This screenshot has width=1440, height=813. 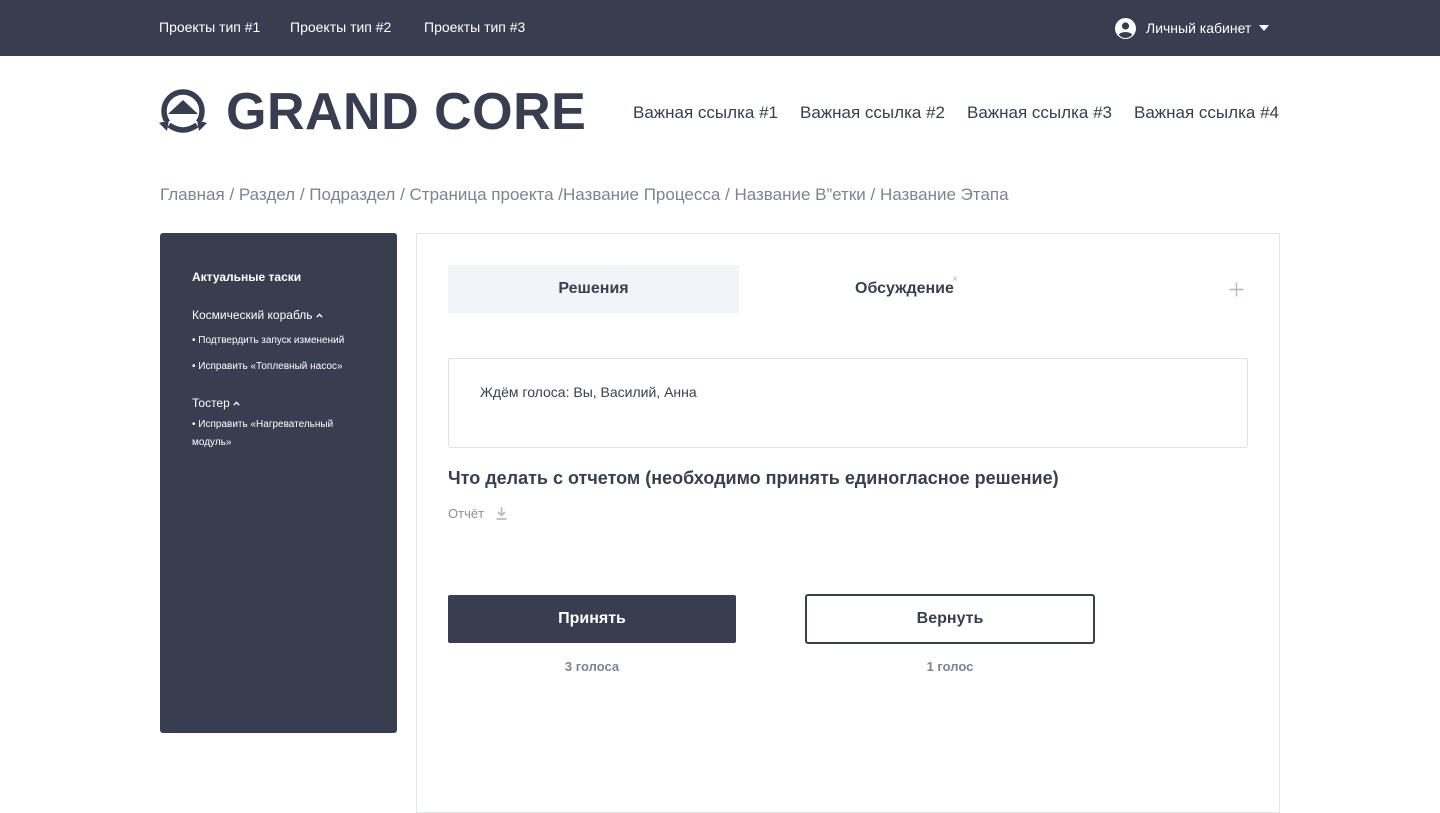 What do you see at coordinates (705, 113) in the screenshot?
I see `main-nav-link-1: Важная ссылка #1` at bounding box center [705, 113].